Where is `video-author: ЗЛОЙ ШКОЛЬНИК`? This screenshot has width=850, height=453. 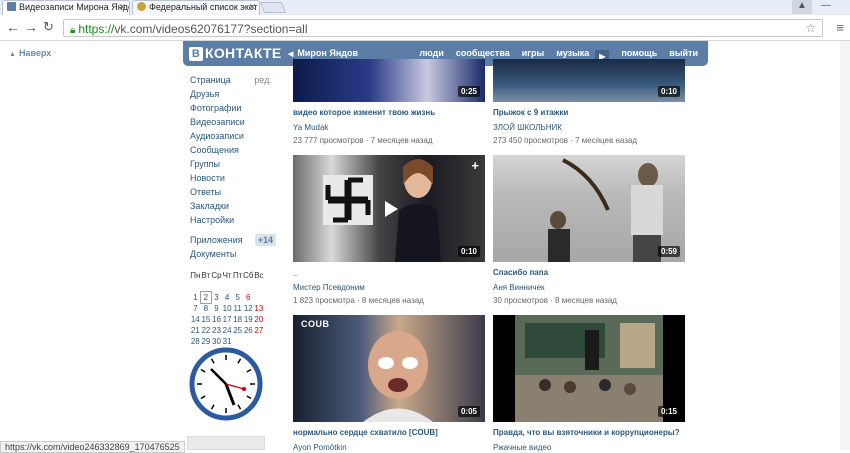
video-author: ЗЛОЙ ШКОЛЬНИК is located at coordinates (589, 127).